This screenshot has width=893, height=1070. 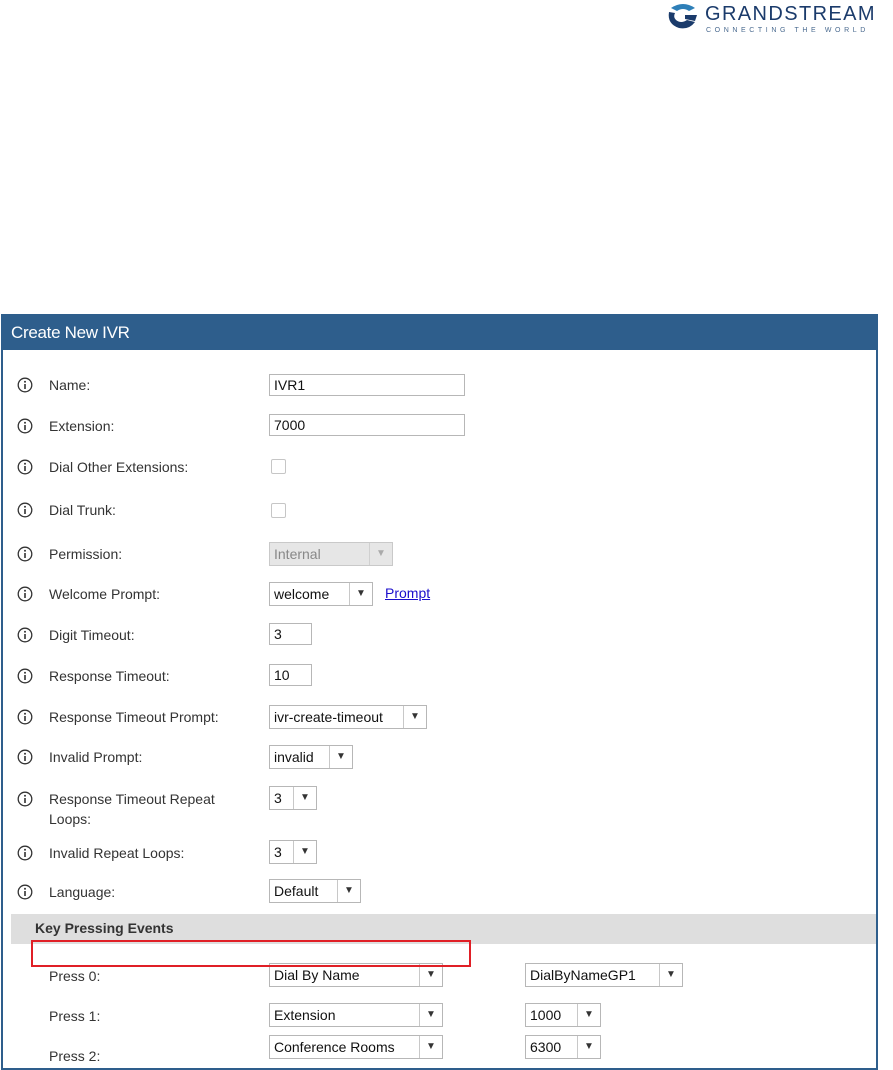 What do you see at coordinates (109, 676) in the screenshot?
I see `response-timeout-label: Response Timeout:` at bounding box center [109, 676].